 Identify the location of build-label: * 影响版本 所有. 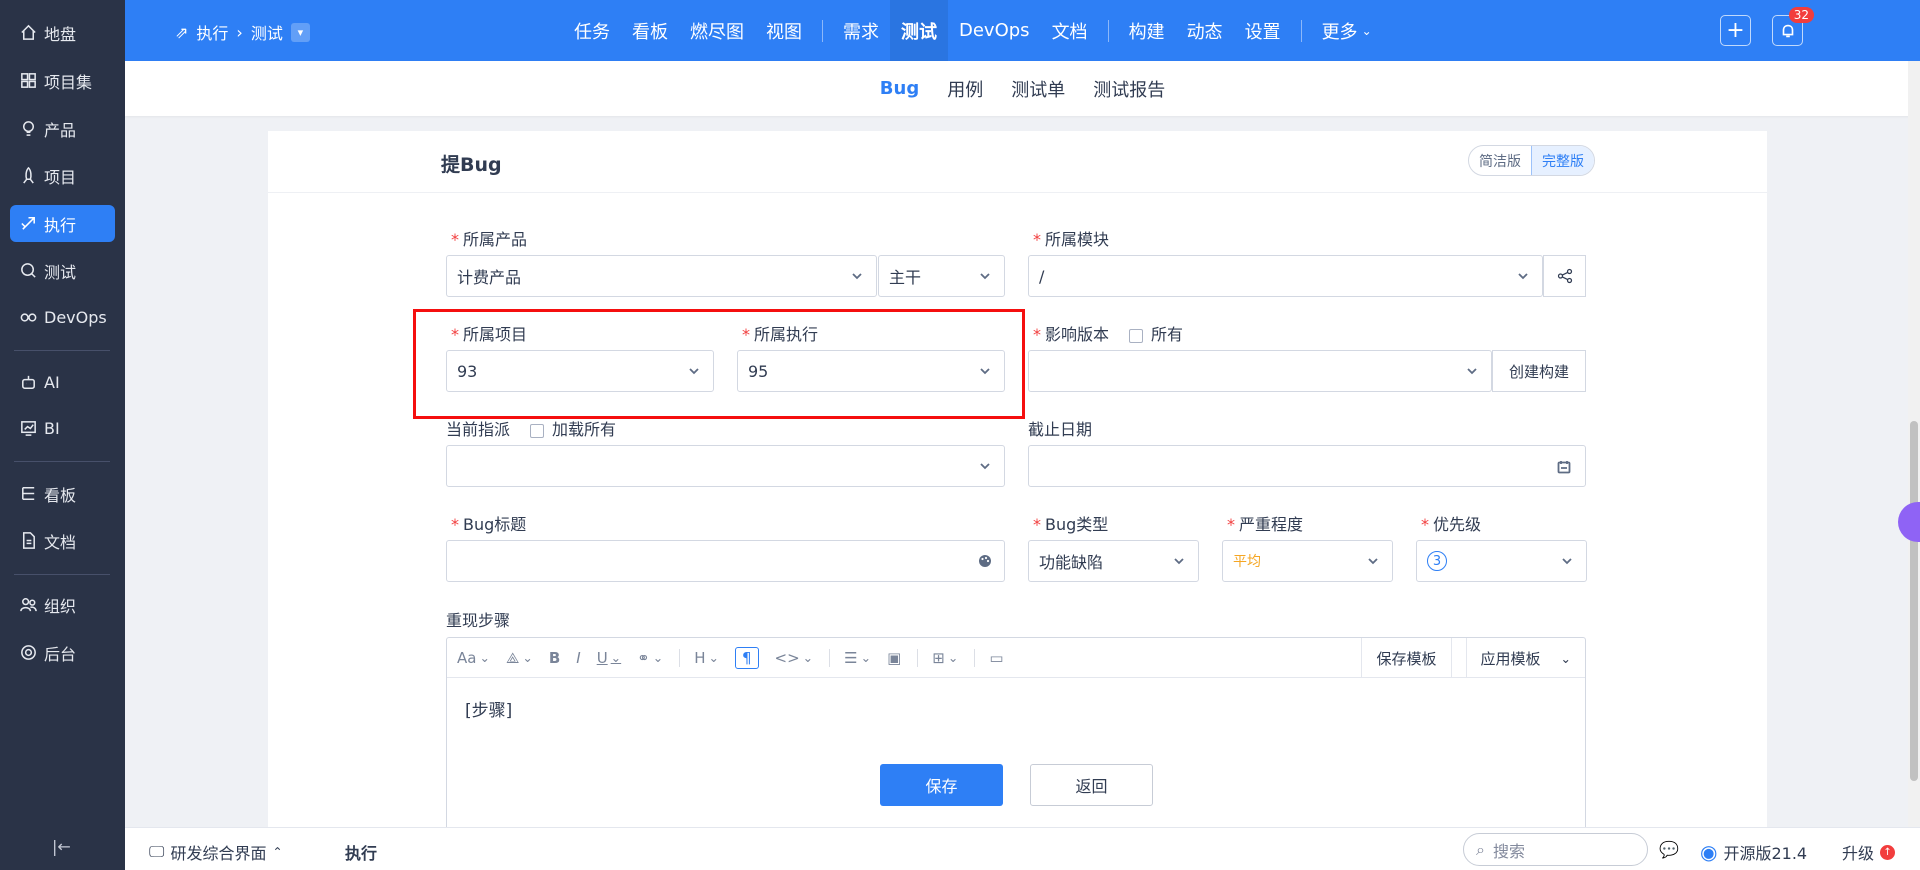
(1108, 334).